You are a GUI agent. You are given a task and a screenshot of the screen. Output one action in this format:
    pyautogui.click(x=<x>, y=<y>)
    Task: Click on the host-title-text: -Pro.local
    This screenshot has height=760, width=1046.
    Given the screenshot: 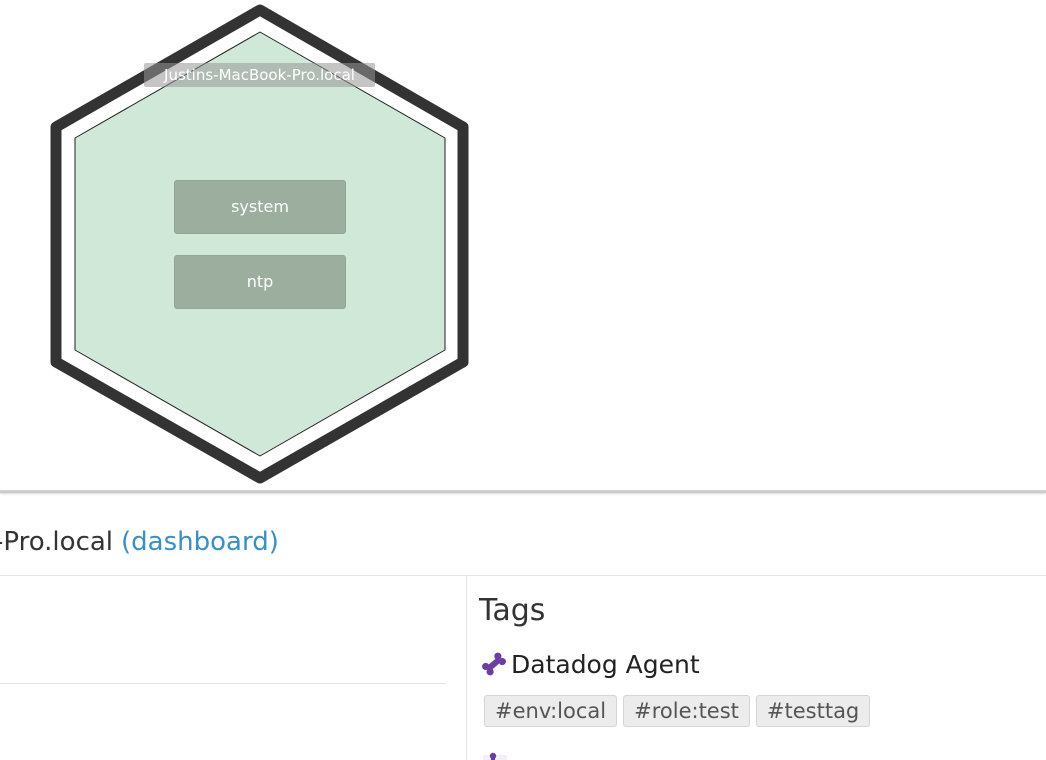 What is the action you would take?
    pyautogui.click(x=57, y=542)
    